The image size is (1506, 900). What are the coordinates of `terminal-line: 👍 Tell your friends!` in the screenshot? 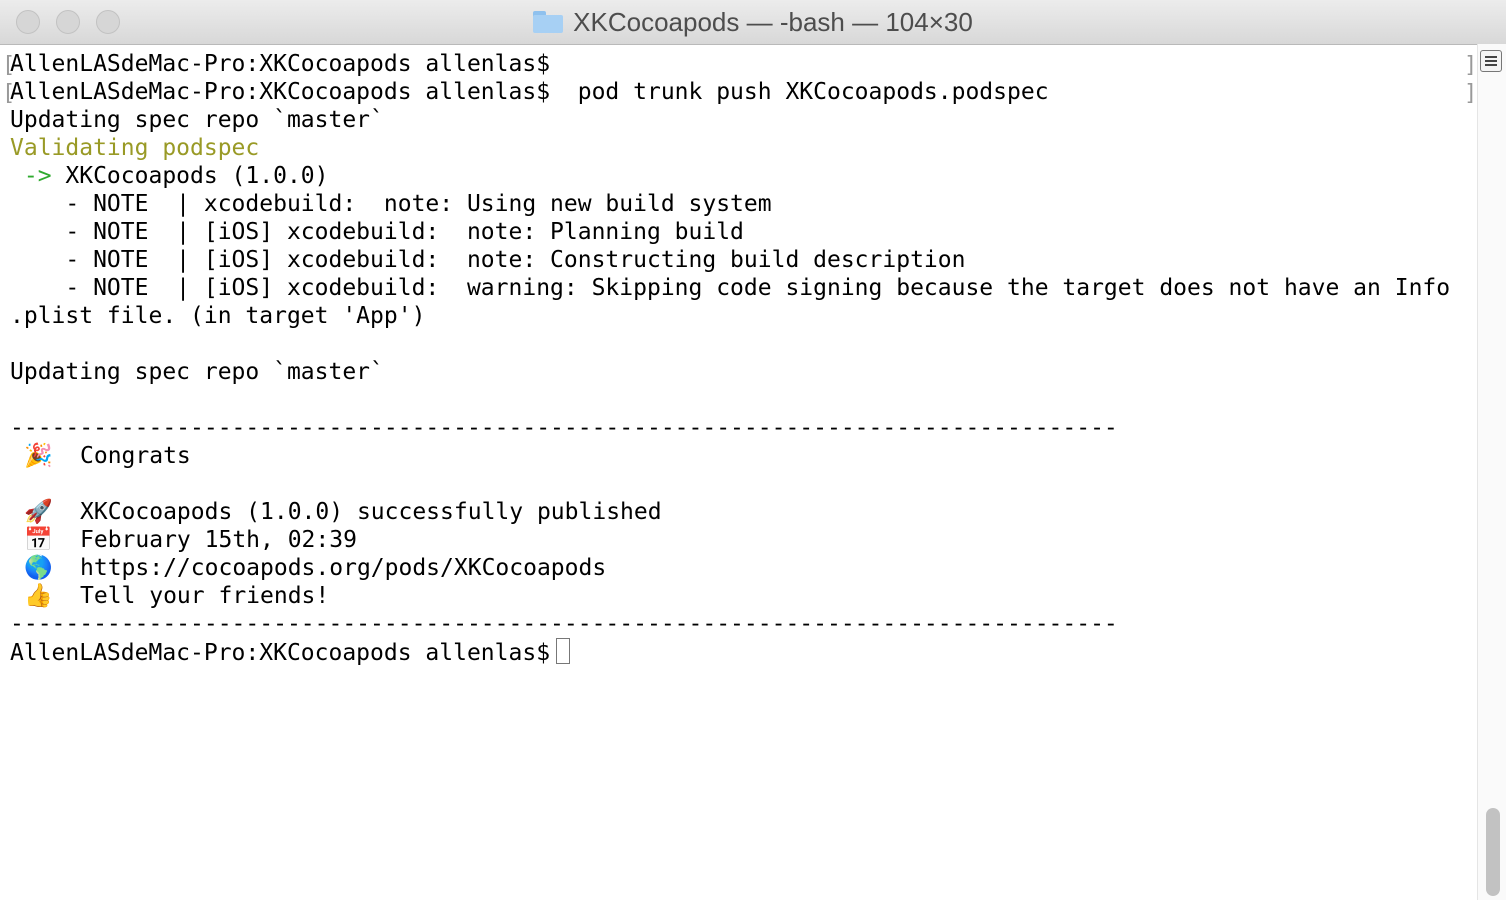 It's located at (738, 596).